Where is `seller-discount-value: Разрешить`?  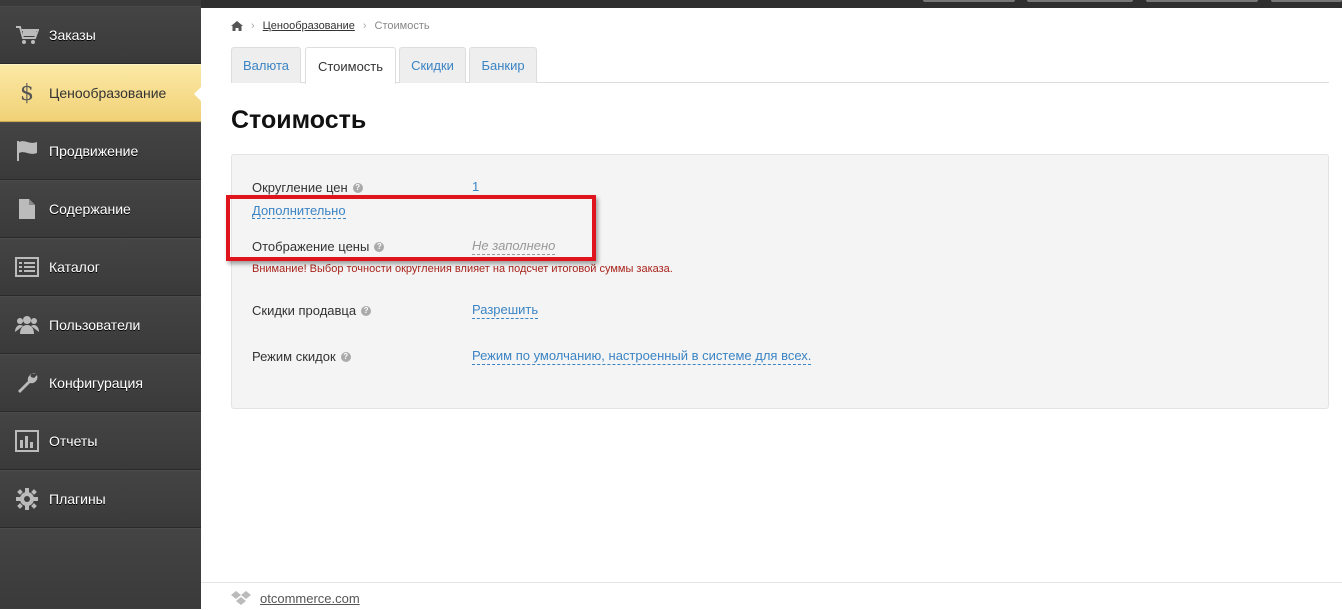 seller-discount-value: Разрешить is located at coordinates (505, 310).